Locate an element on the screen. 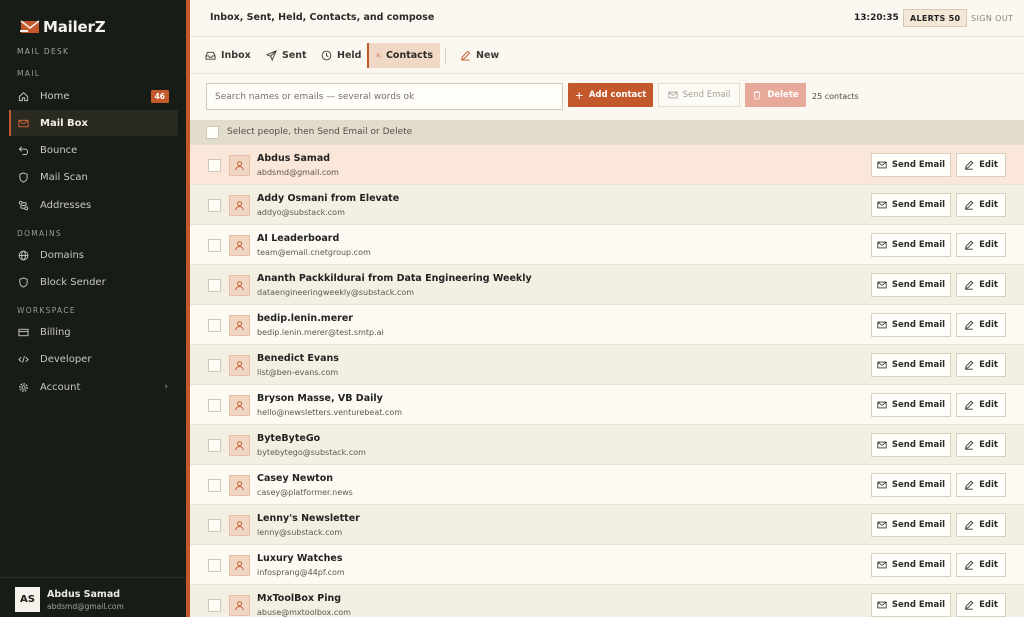 The image size is (1024, 617). user-profile: AS Abdus Samad abdsmd@gmail.com is located at coordinates (93, 597).